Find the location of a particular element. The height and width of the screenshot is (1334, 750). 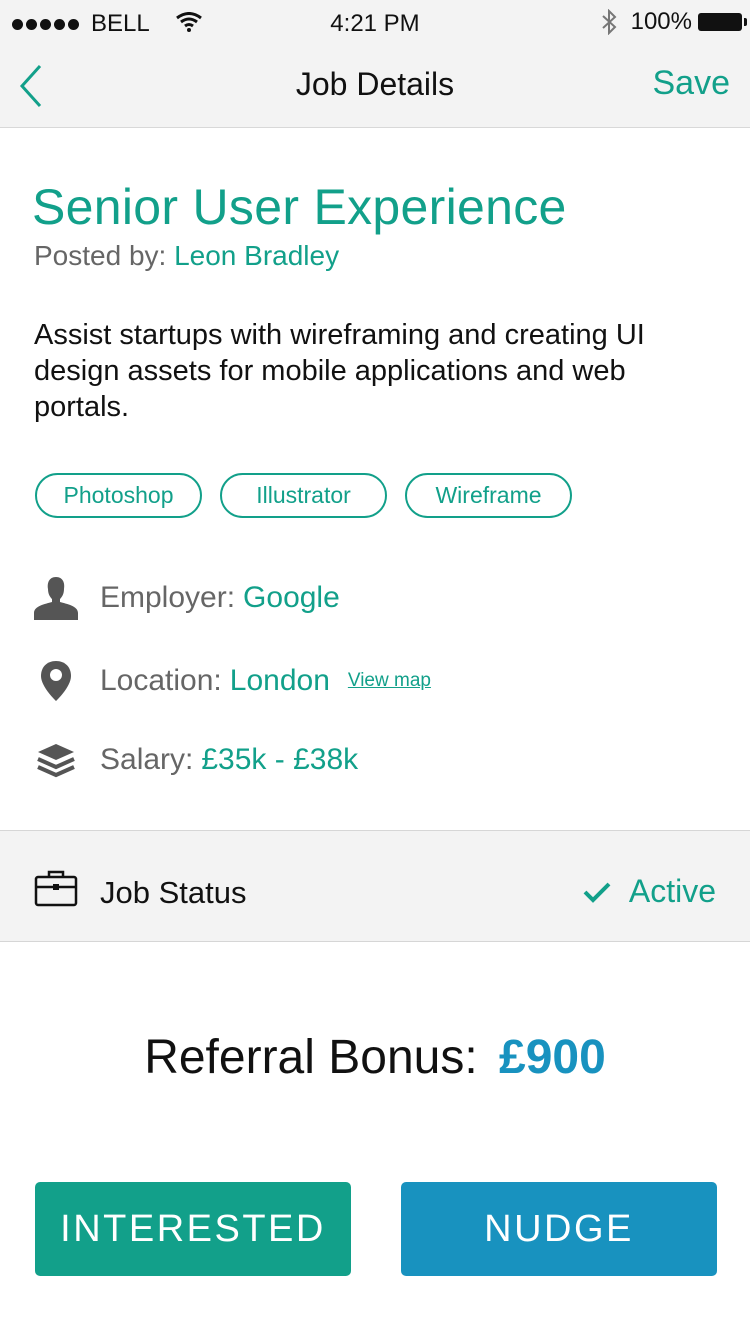

employer-value: Google is located at coordinates (291, 598).